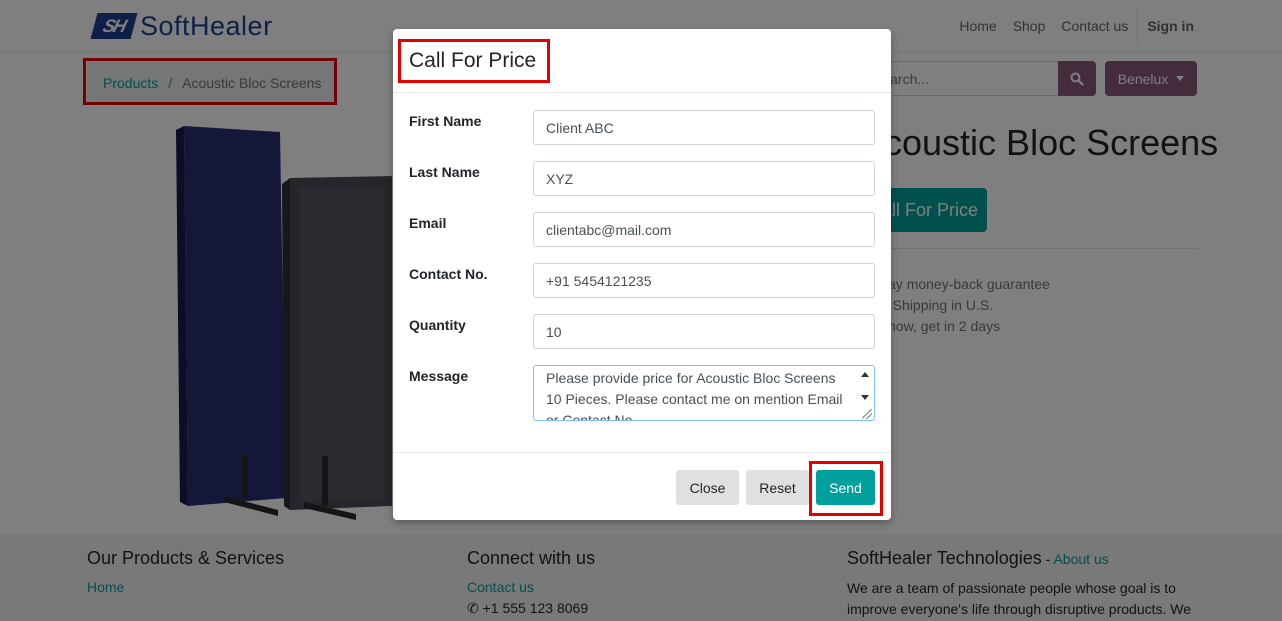 The width and height of the screenshot is (1282, 621). What do you see at coordinates (867, 414) in the screenshot?
I see `resize-handle-icon` at bounding box center [867, 414].